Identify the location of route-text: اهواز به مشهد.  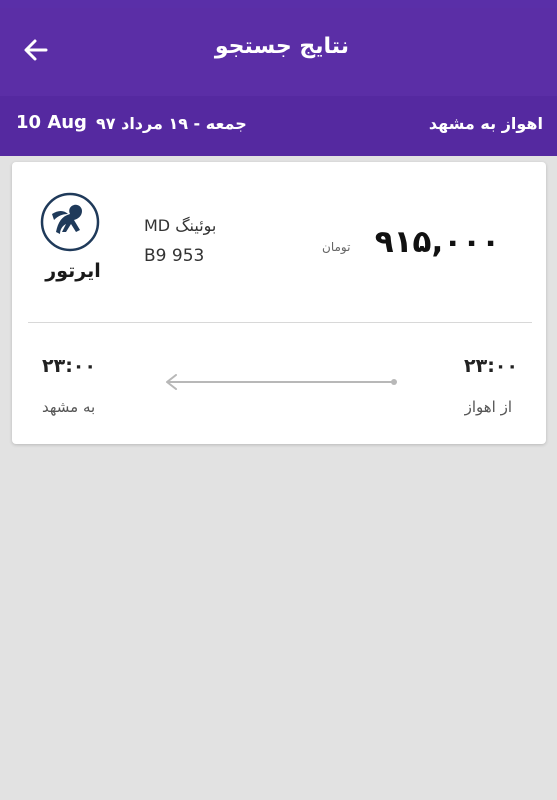
(485, 123).